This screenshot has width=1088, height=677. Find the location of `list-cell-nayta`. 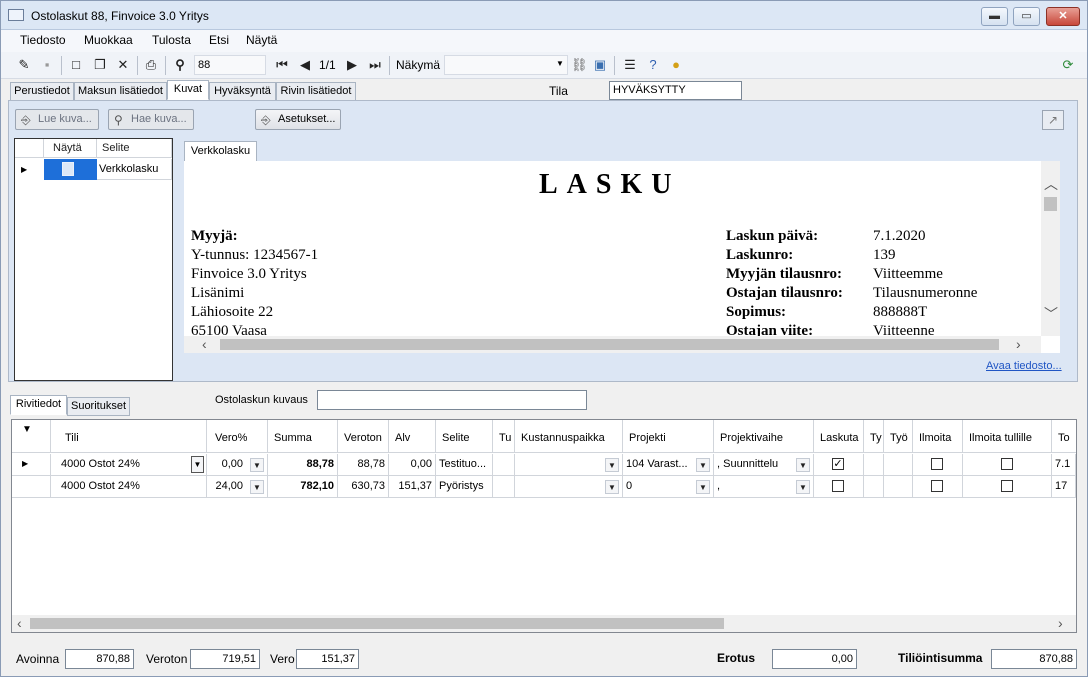

list-cell-nayta is located at coordinates (70, 169).